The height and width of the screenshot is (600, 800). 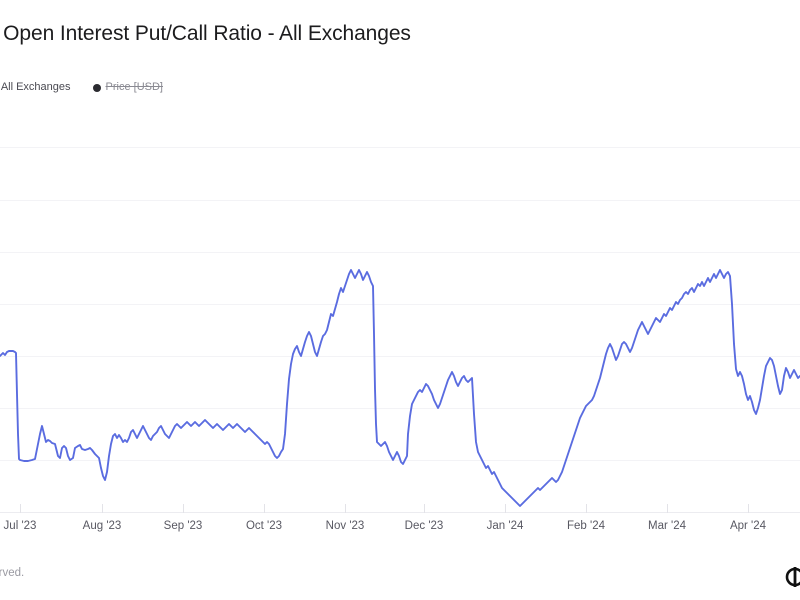 What do you see at coordinates (667, 526) in the screenshot?
I see `x-axis-label: Mar '24` at bounding box center [667, 526].